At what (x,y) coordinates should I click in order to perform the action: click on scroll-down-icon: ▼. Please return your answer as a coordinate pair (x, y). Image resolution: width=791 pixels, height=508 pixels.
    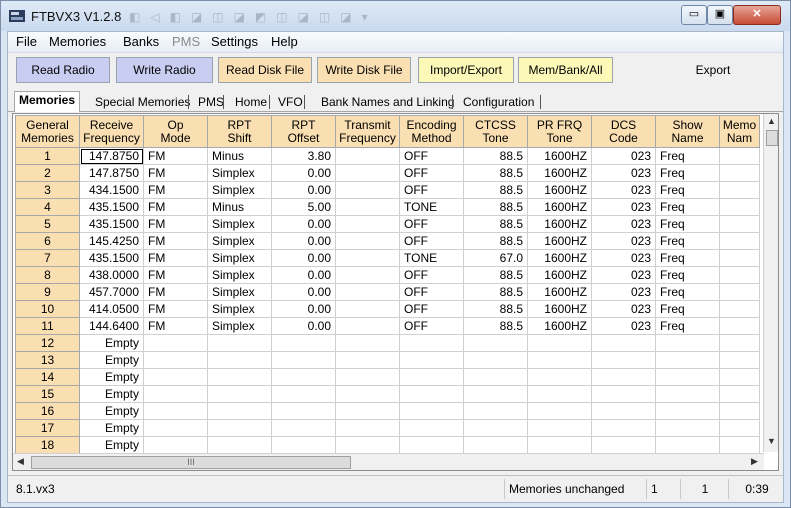
    Looking at the image, I should click on (771, 441).